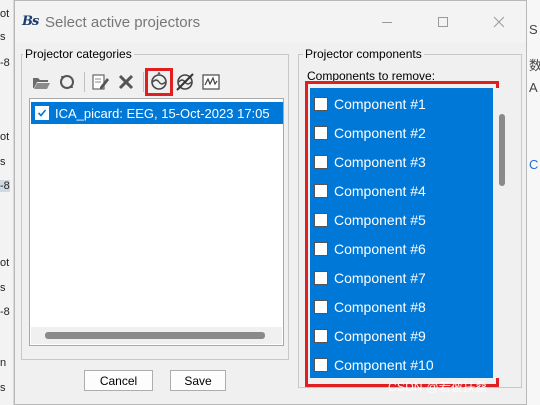  I want to click on minimize-icon, so click(387, 22).